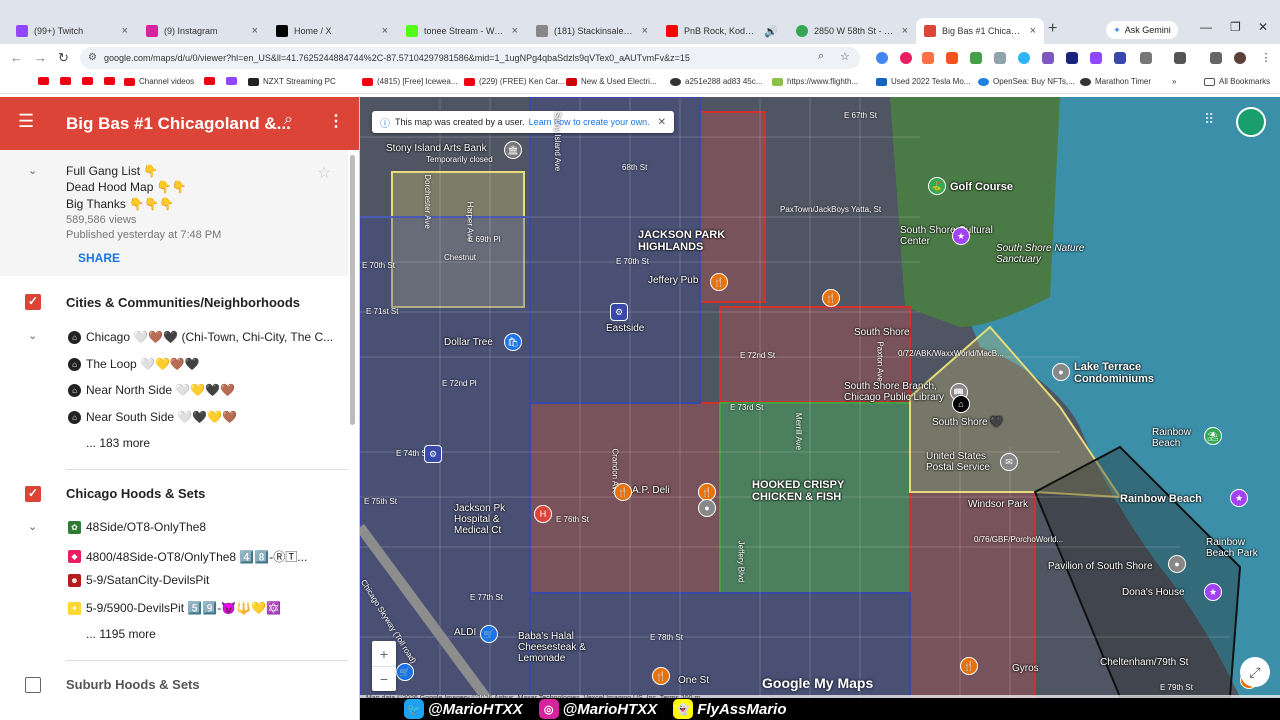  What do you see at coordinates (1100, 566) in the screenshot?
I see `poi-label: Pavilion of South Shore` at bounding box center [1100, 566].